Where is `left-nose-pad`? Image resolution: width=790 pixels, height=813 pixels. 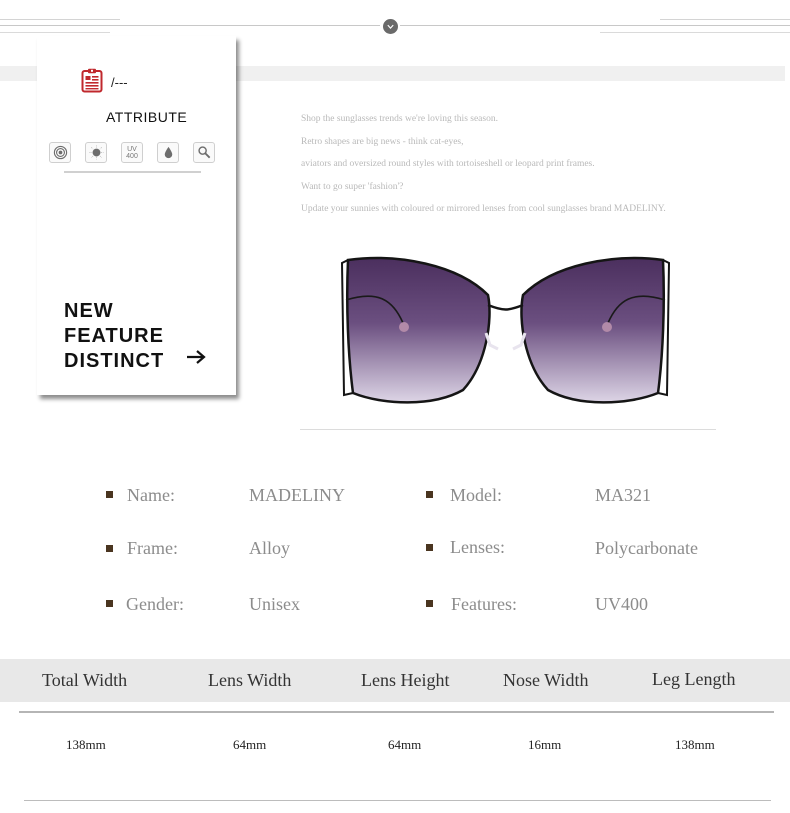
left-nose-pad is located at coordinates (491, 341).